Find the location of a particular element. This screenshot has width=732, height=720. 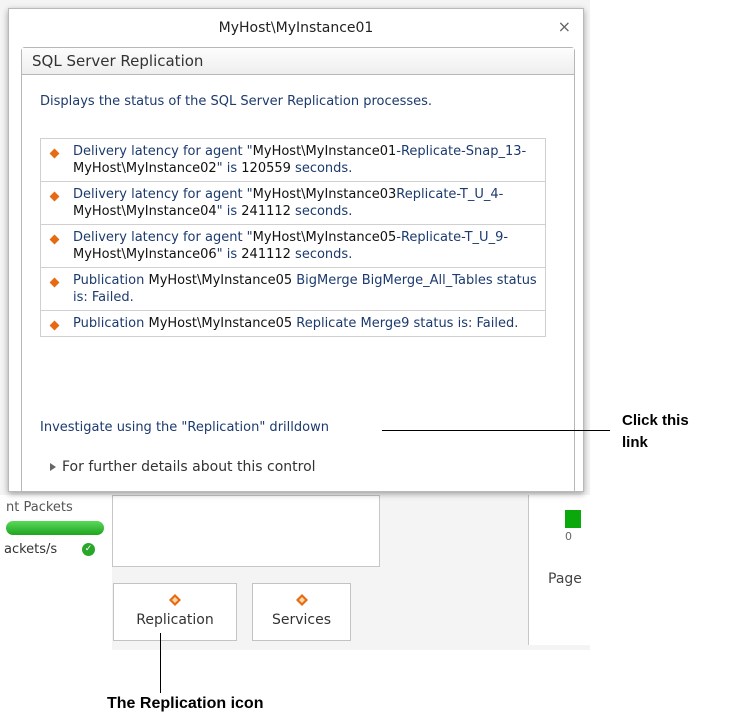

callout-click-link-line2: link is located at coordinates (635, 442).